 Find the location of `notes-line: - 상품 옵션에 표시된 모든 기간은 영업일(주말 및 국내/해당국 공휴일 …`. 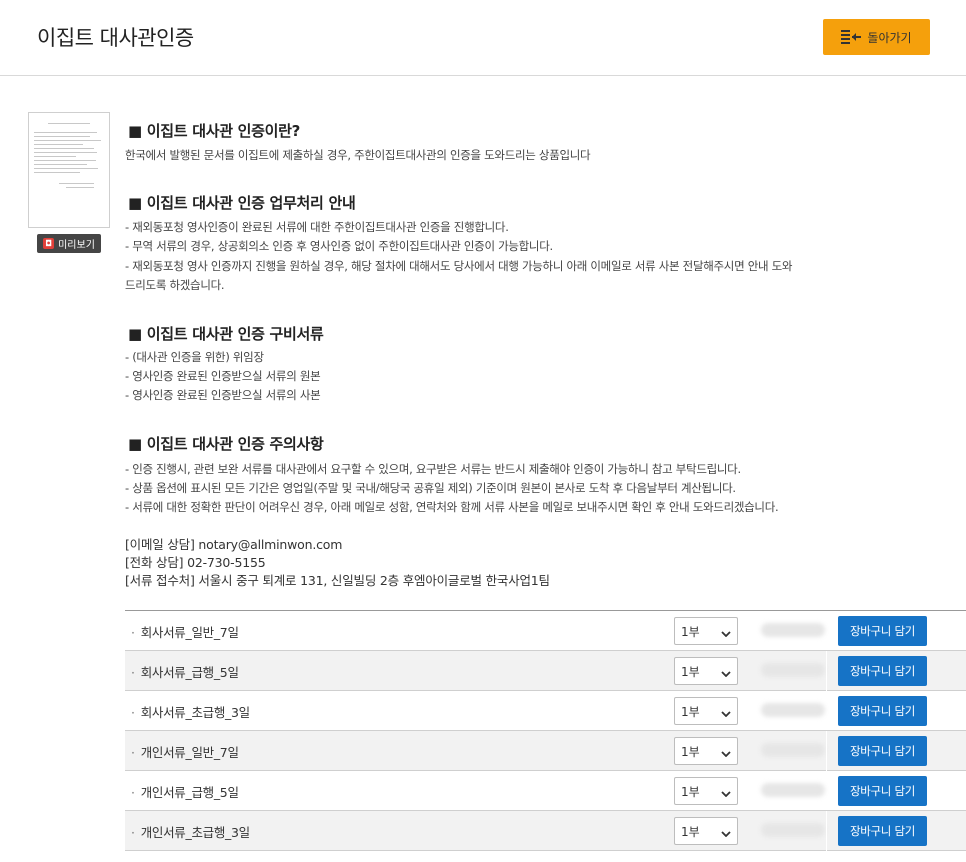

notes-line: - 상품 옵션에 표시된 모든 기간은 영업일(주말 및 국내/해당국 공휴일 … is located at coordinates (430, 488).